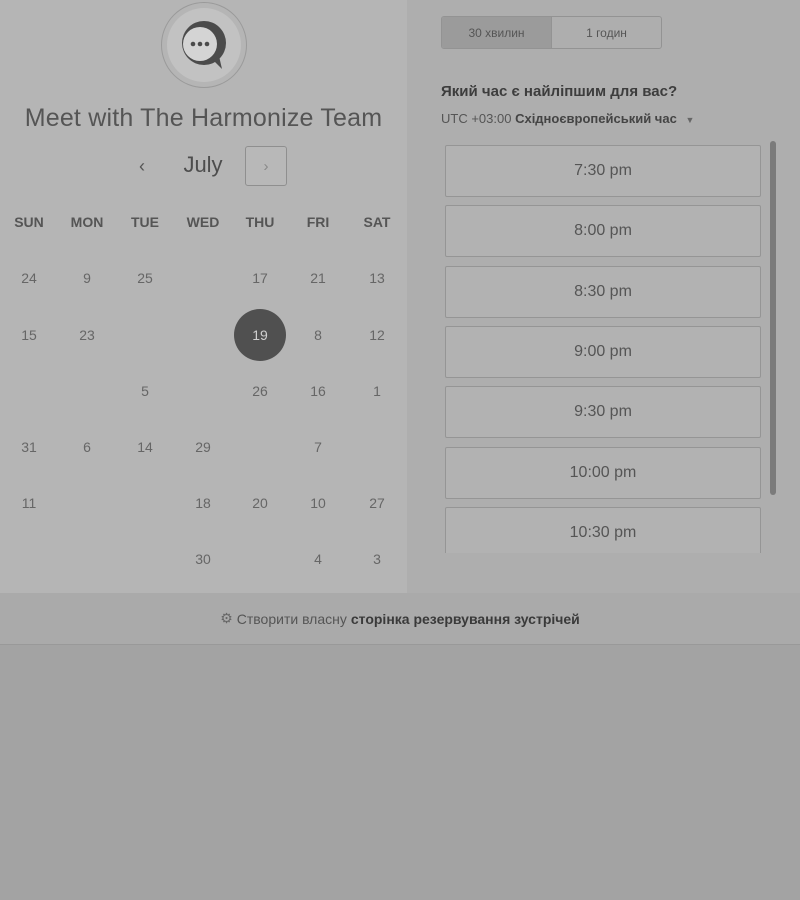 Image resolution: width=800 pixels, height=900 pixels. I want to click on calendar-day: 13, so click(377, 278).